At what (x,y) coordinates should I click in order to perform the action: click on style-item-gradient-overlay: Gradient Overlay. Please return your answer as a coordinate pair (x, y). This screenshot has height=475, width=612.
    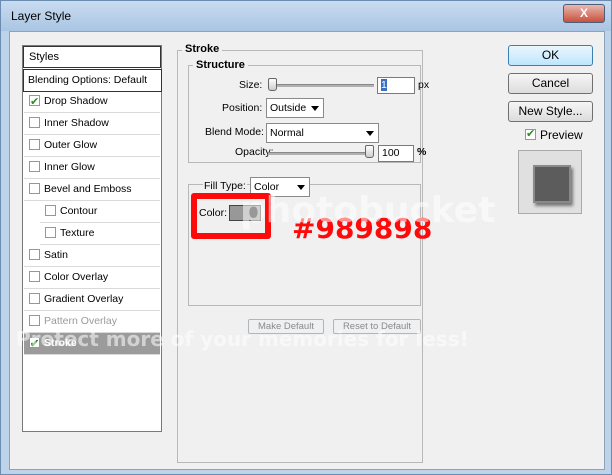
    Looking at the image, I should click on (92, 300).